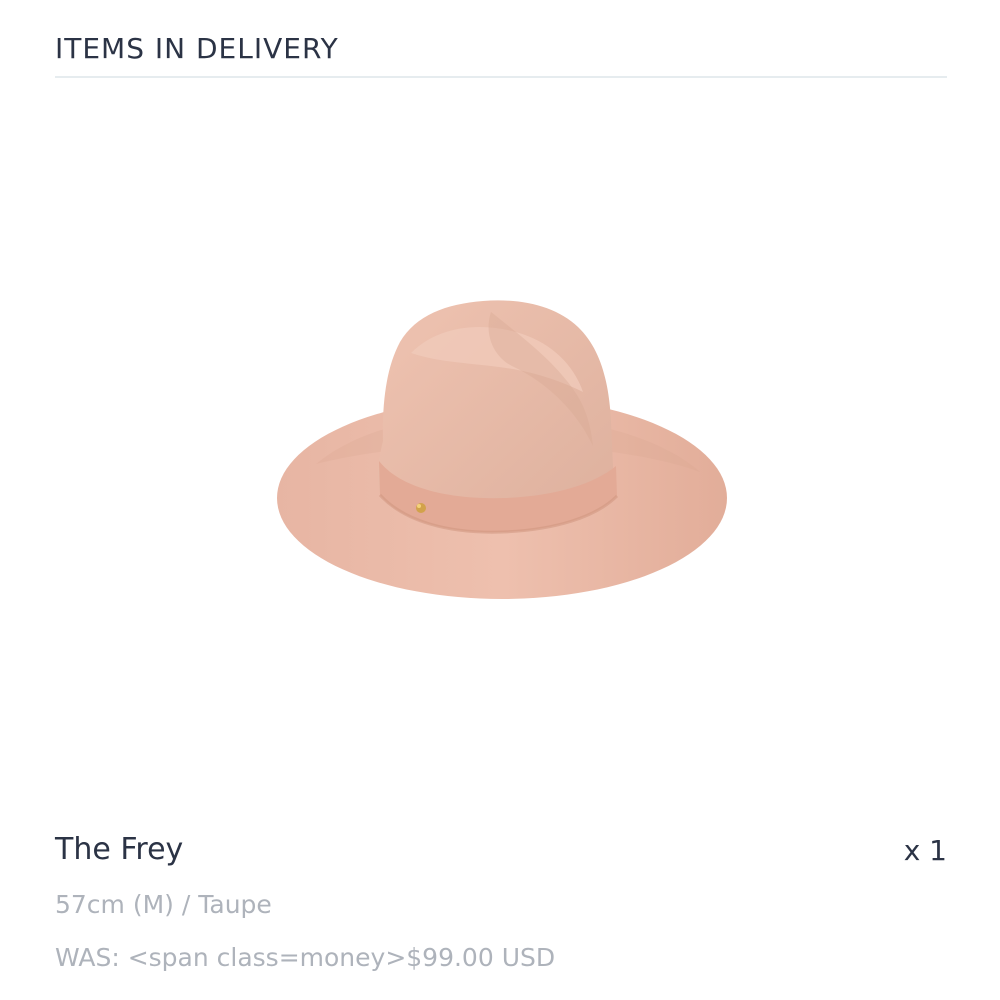 This screenshot has height=1000, width=1000. I want to click on section-title: ITEMS IN DELIVERY, so click(197, 48).